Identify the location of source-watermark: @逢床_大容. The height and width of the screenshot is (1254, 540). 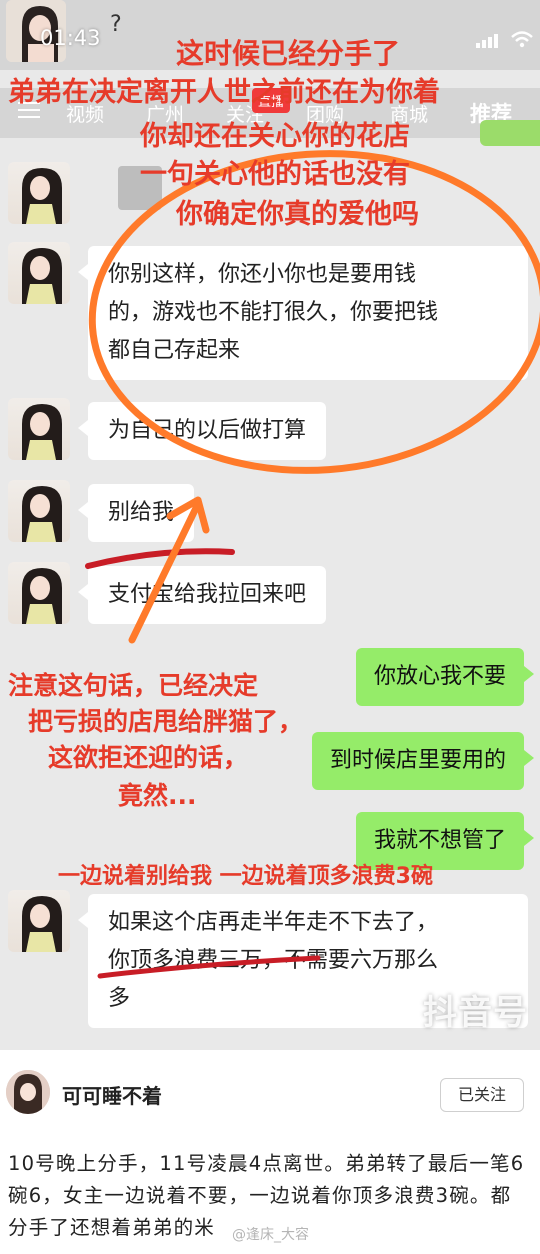
(270, 1235).